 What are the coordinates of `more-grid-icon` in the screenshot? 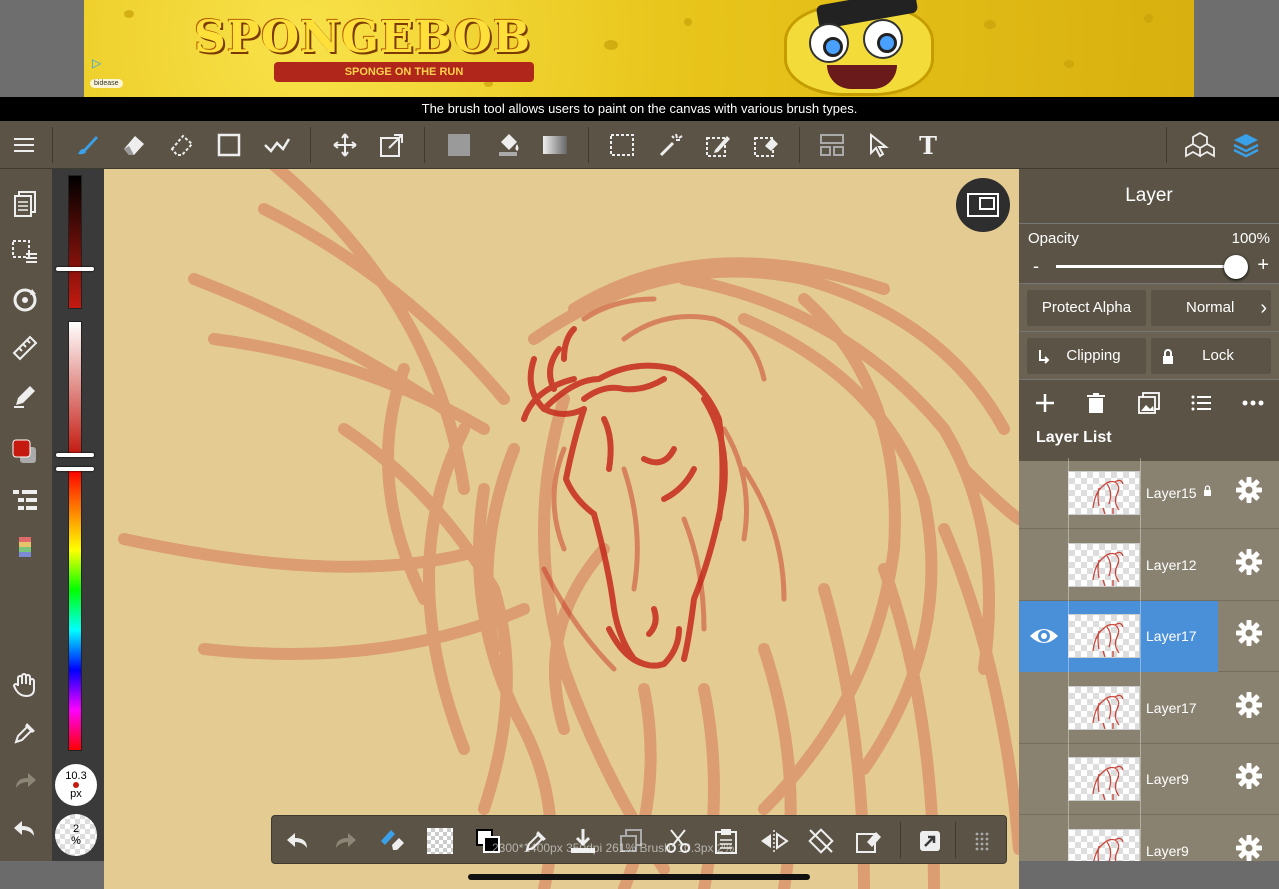 It's located at (982, 841).